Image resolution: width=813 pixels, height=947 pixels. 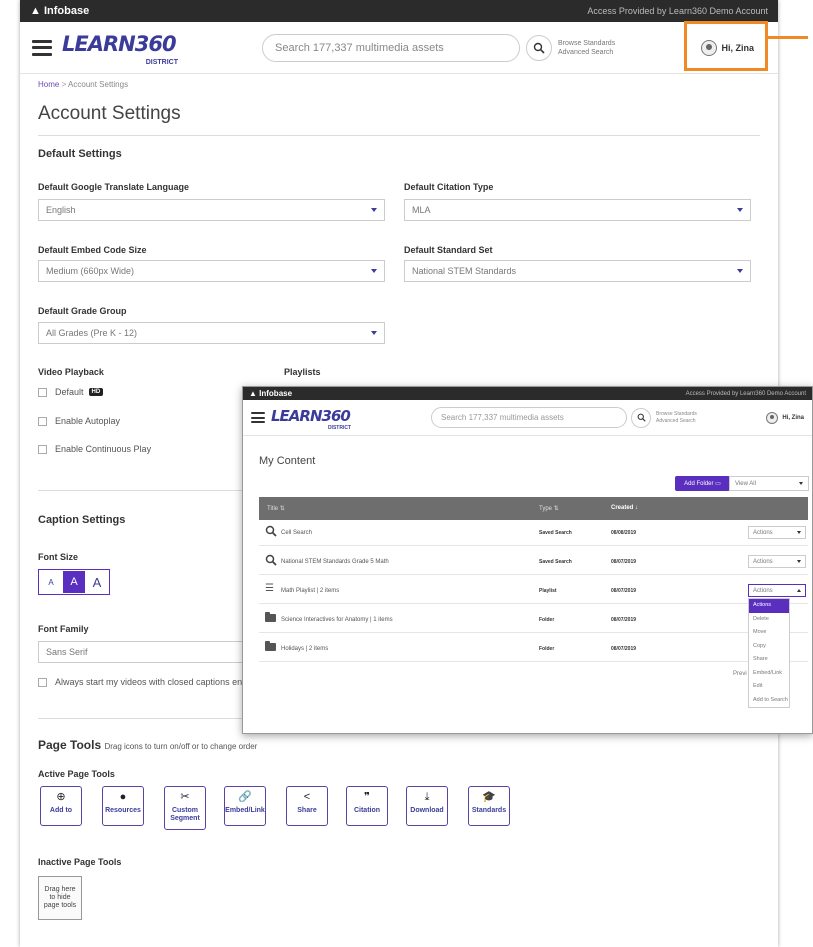 I want to click on folder-icon, so click(x=271, y=618).